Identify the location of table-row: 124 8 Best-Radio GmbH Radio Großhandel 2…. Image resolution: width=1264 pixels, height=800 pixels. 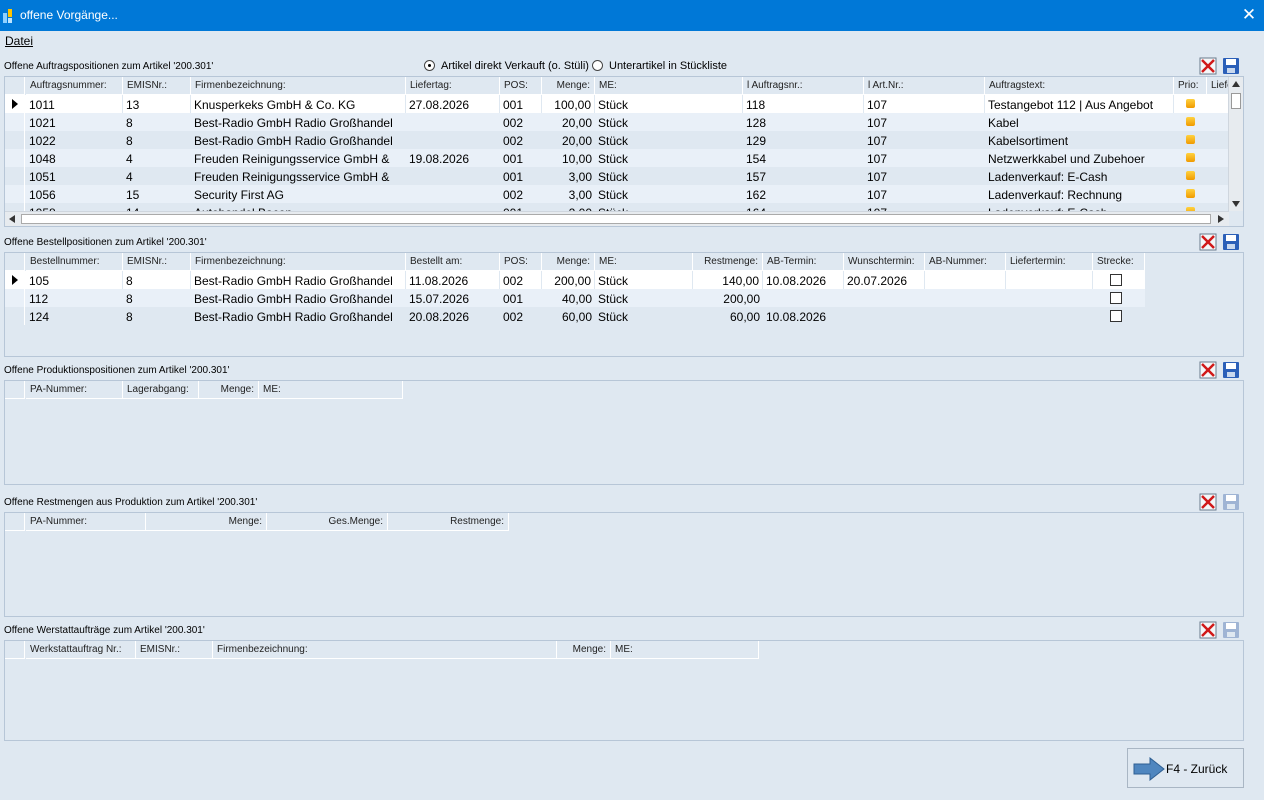
(575, 316).